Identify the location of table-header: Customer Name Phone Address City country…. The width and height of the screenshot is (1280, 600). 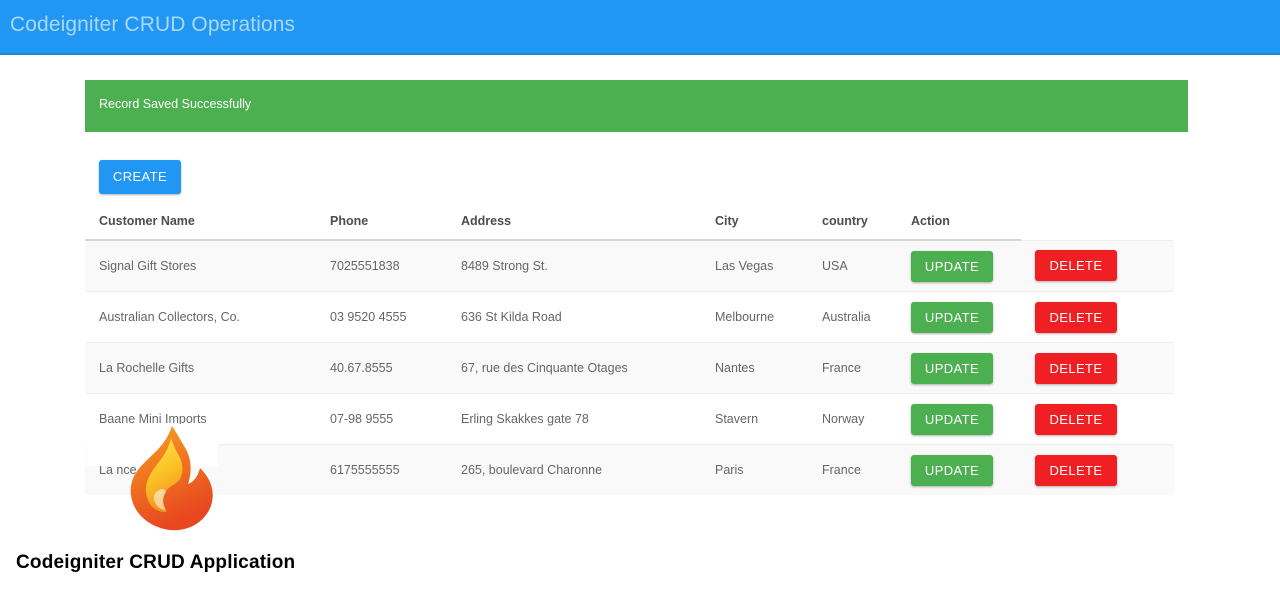
(629, 224).